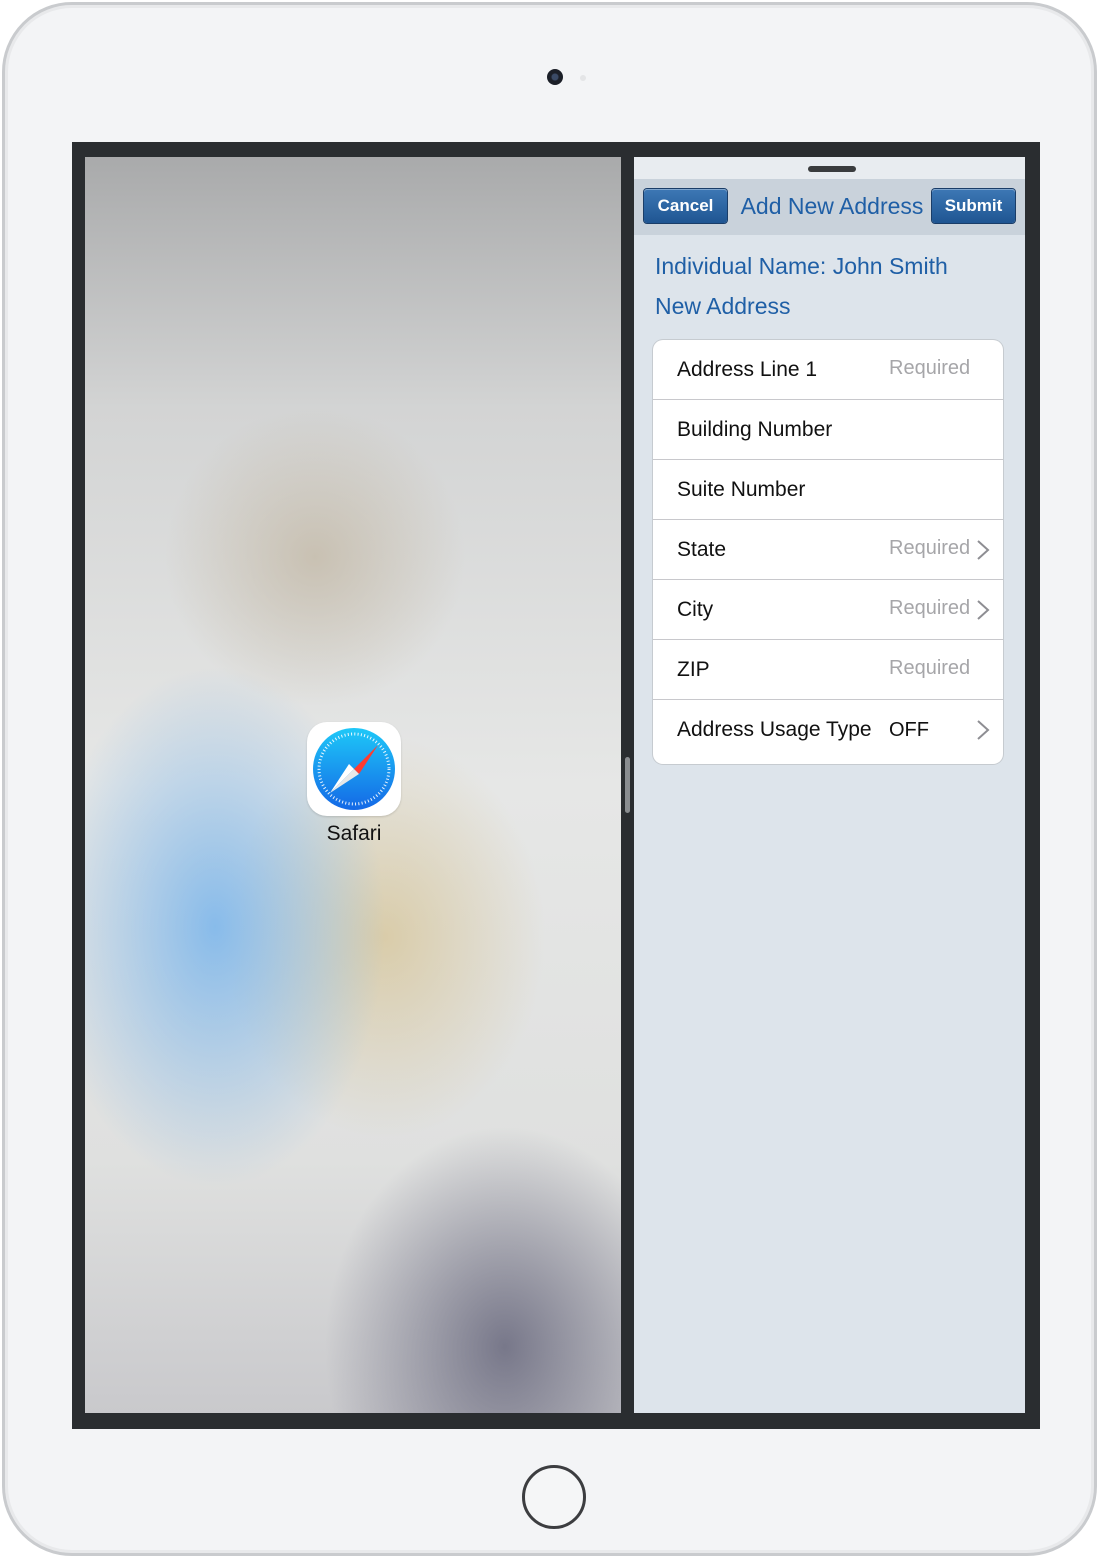 This screenshot has height=1560, width=1101. Describe the element at coordinates (828, 490) in the screenshot. I see `suite-number-field: Suite Number` at that location.